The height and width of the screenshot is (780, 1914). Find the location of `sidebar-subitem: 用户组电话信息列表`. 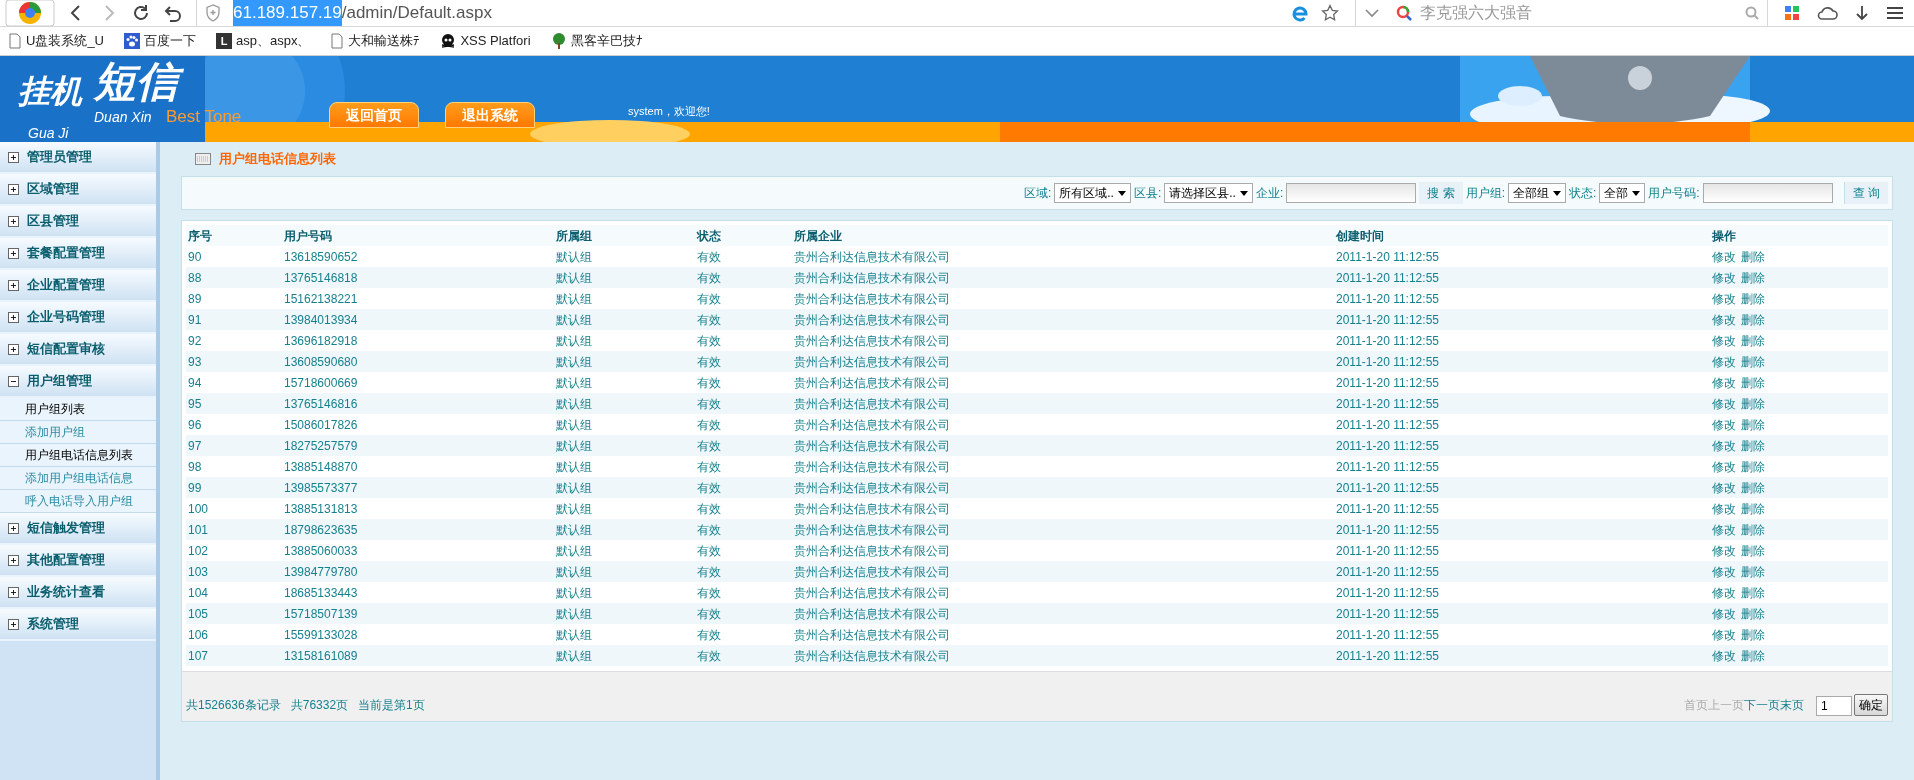

sidebar-subitem: 用户组电话信息列表 is located at coordinates (78, 455).